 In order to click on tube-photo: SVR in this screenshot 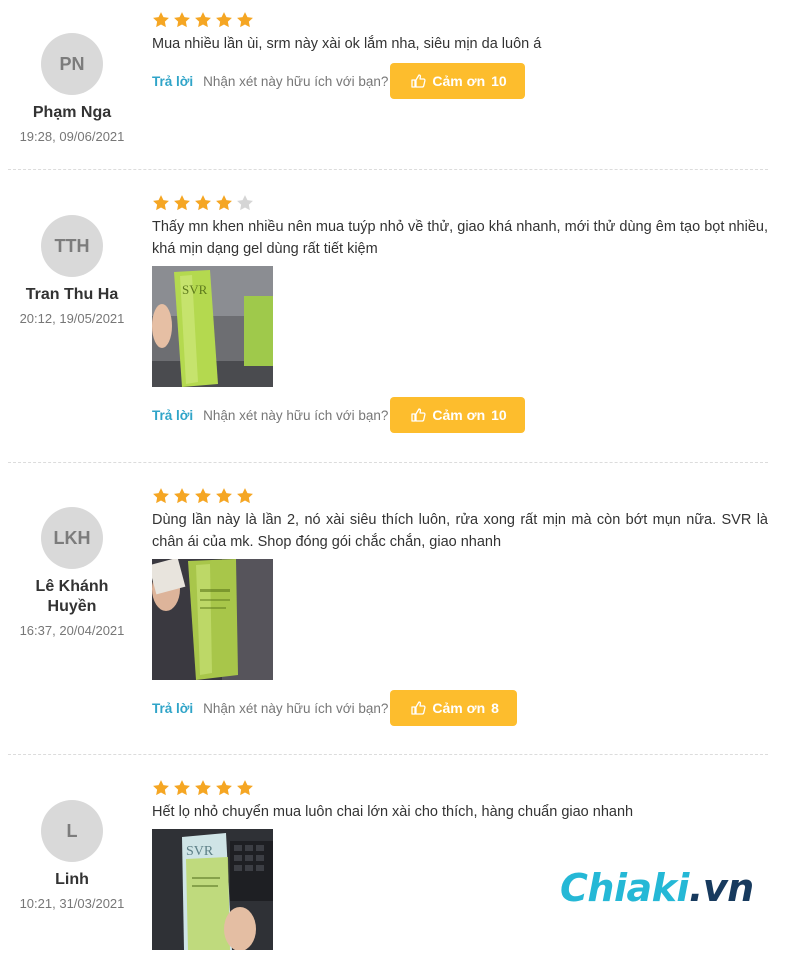, I will do `click(212, 326)`.